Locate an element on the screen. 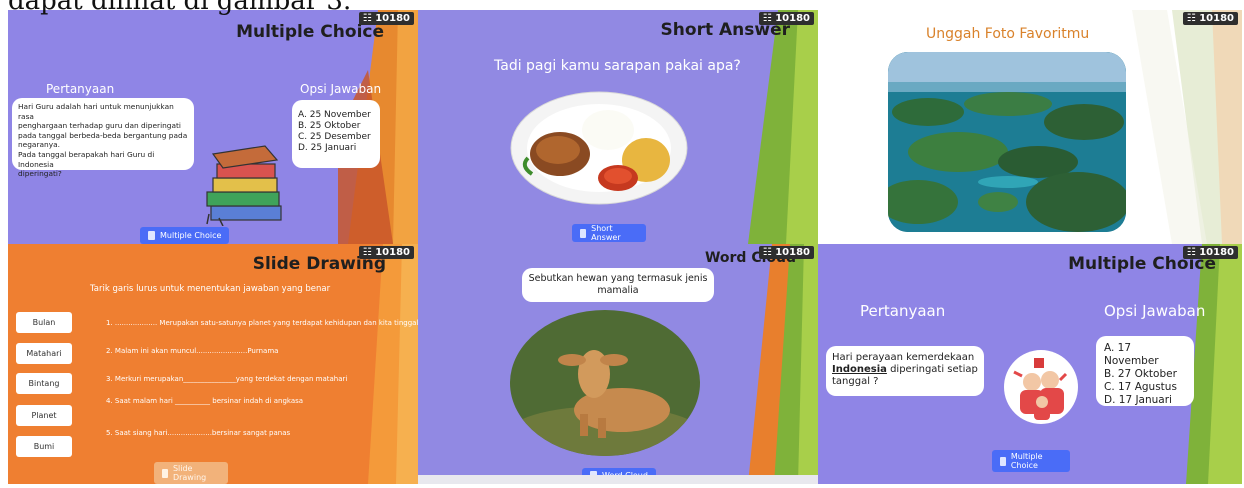 The height and width of the screenshot is (488, 1244). country-name: Indonesia is located at coordinates (859, 369).